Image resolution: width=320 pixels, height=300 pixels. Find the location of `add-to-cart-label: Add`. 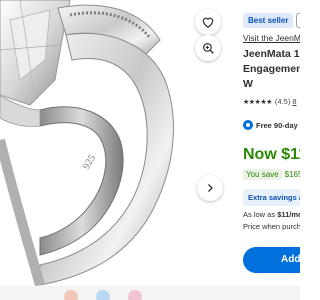

add-to-cart-label: Add is located at coordinates (290, 259).